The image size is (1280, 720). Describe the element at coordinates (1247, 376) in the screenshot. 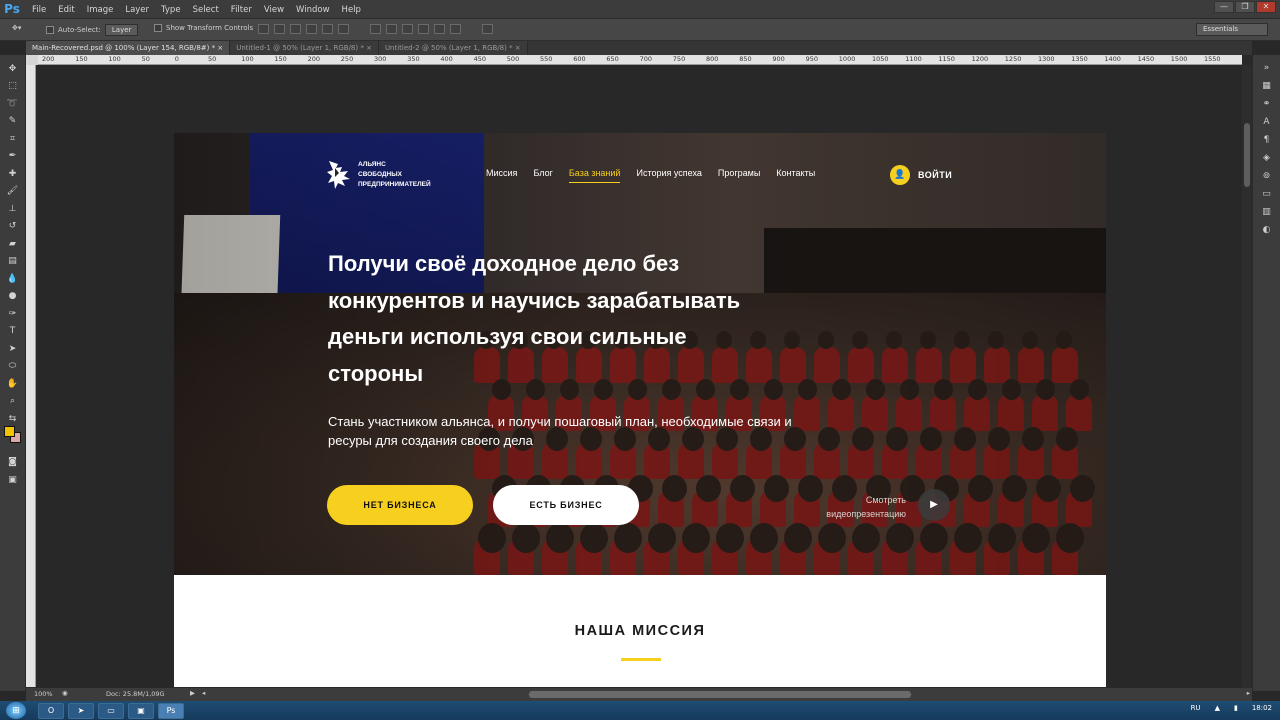

I see `vertical-scrollbar` at that location.